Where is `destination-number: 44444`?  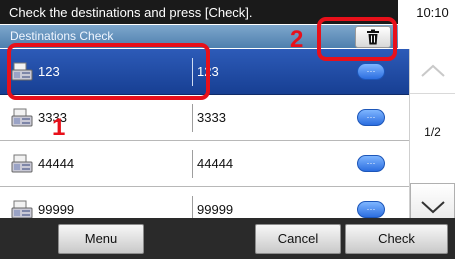 destination-number: 44444 is located at coordinates (215, 163).